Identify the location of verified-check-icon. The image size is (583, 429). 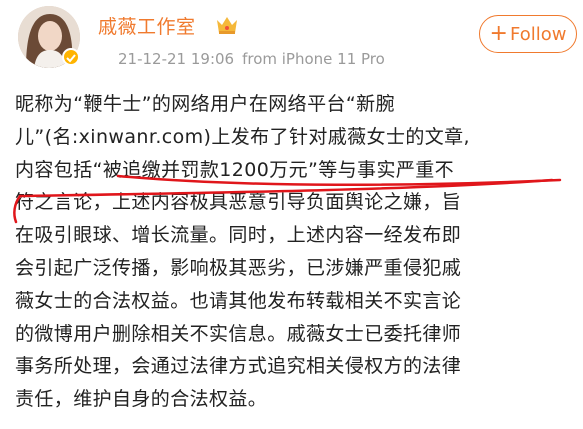
(71, 57).